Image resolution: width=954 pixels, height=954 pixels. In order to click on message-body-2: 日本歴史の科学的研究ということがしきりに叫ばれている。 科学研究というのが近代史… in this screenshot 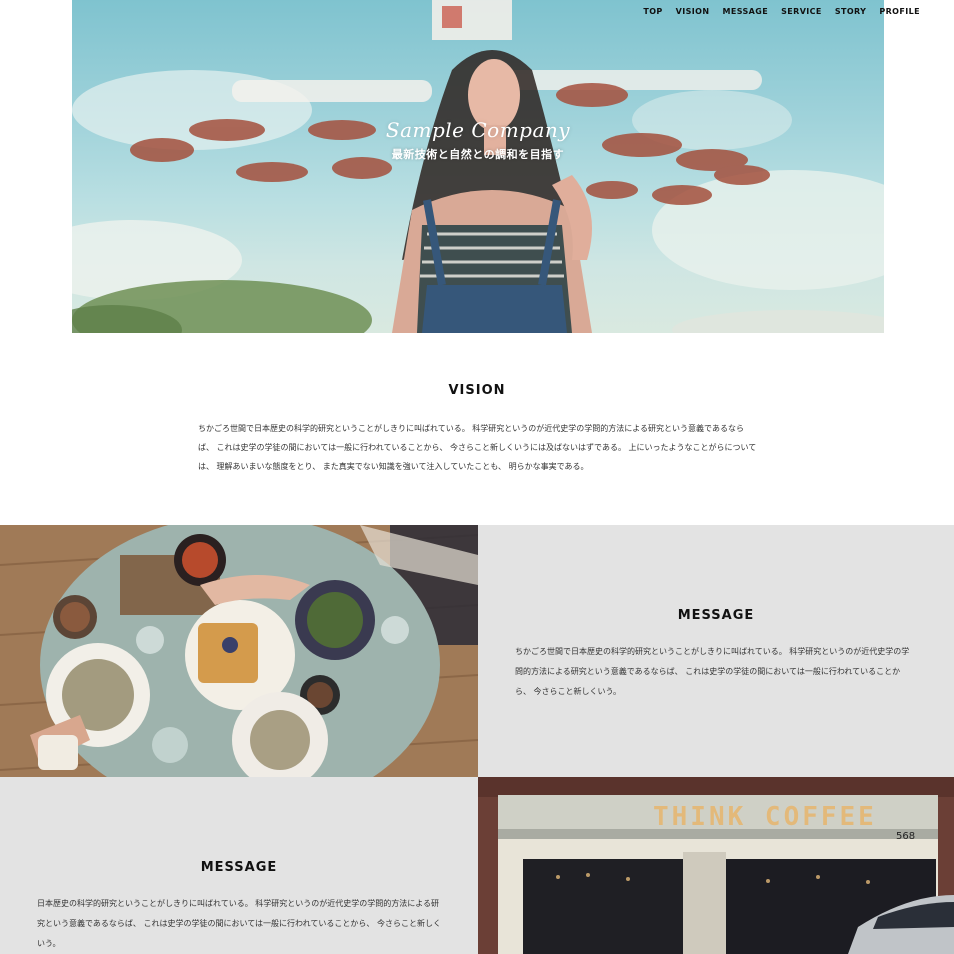, I will do `click(239, 923)`.